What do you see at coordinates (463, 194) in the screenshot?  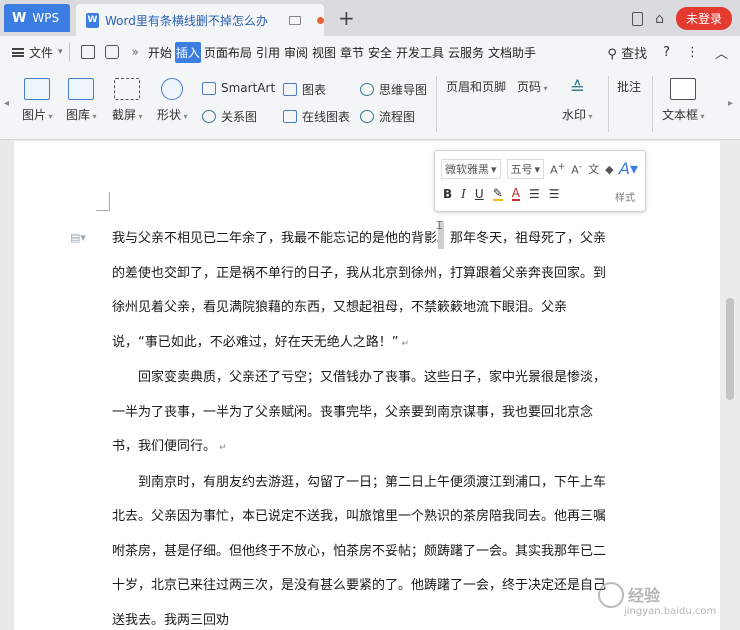 I see `italic-icon: I` at bounding box center [463, 194].